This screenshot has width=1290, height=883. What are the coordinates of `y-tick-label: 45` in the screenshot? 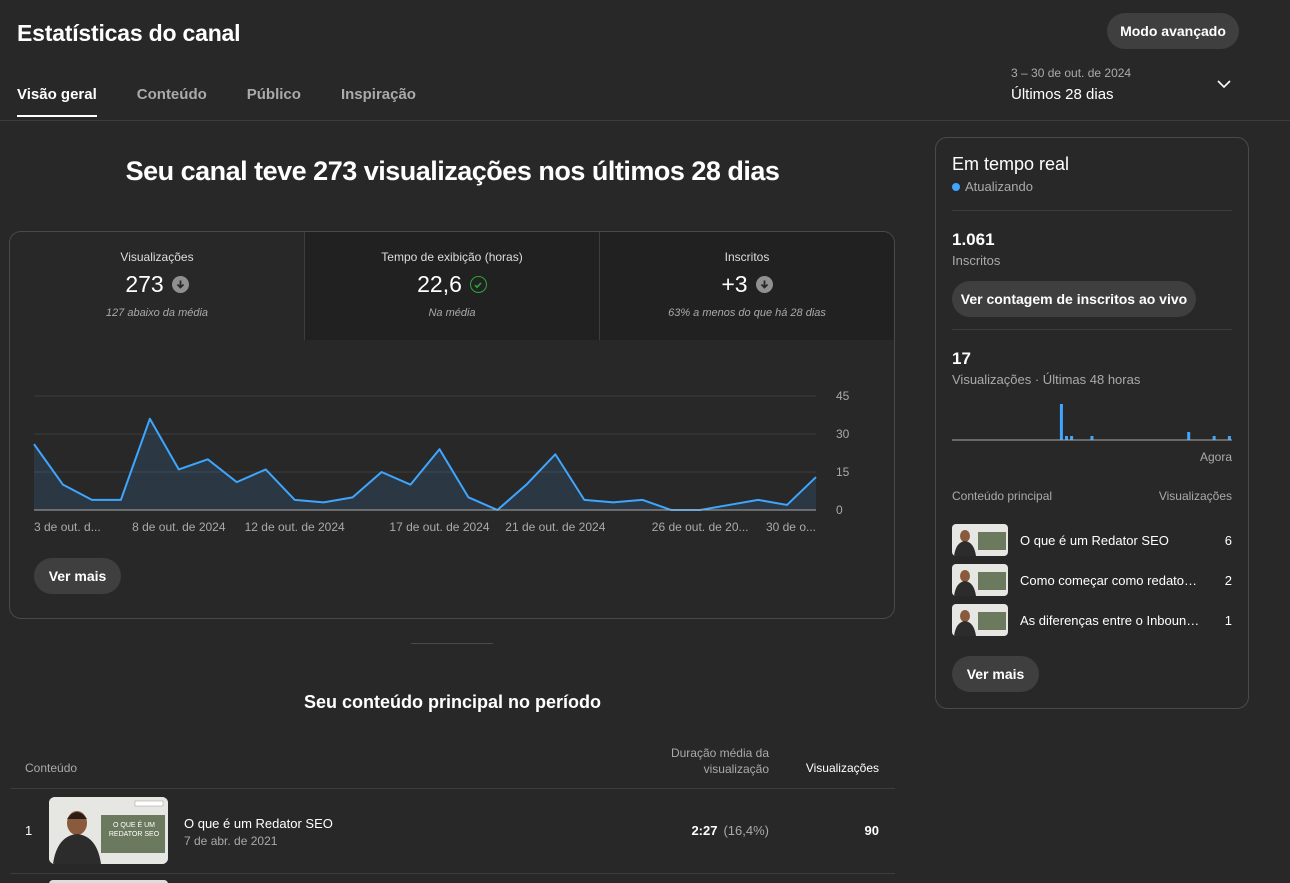 It's located at (843, 396).